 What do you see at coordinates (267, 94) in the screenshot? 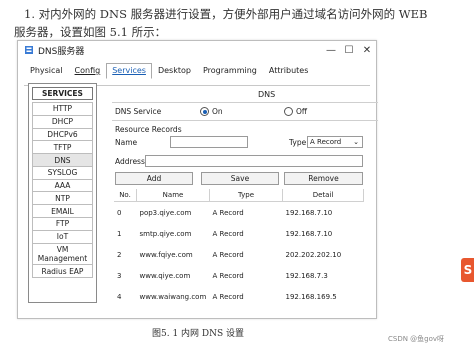
I see `dns-panel-title: DNS` at bounding box center [267, 94].